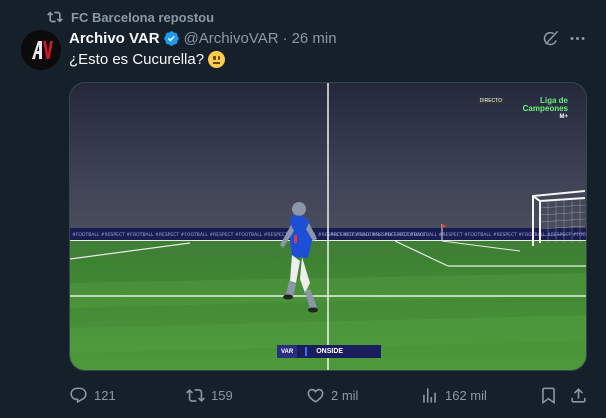  I want to click on var-decision-label: ONSIDE, so click(343, 351).